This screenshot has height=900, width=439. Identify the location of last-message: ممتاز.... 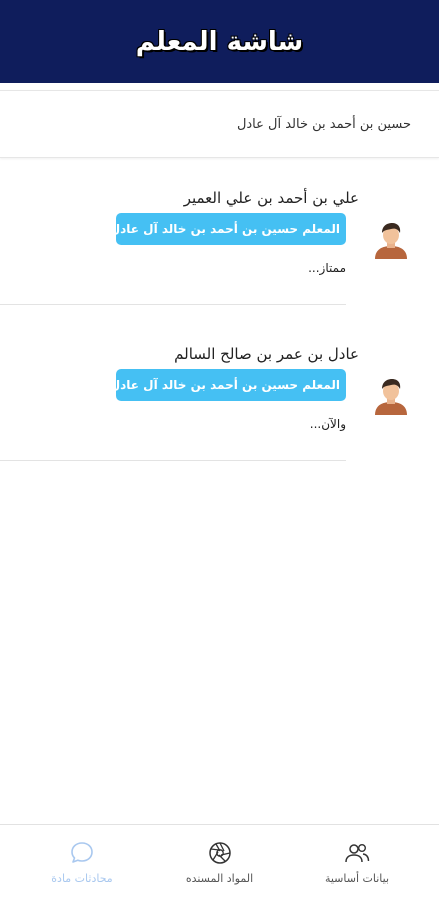
(327, 268).